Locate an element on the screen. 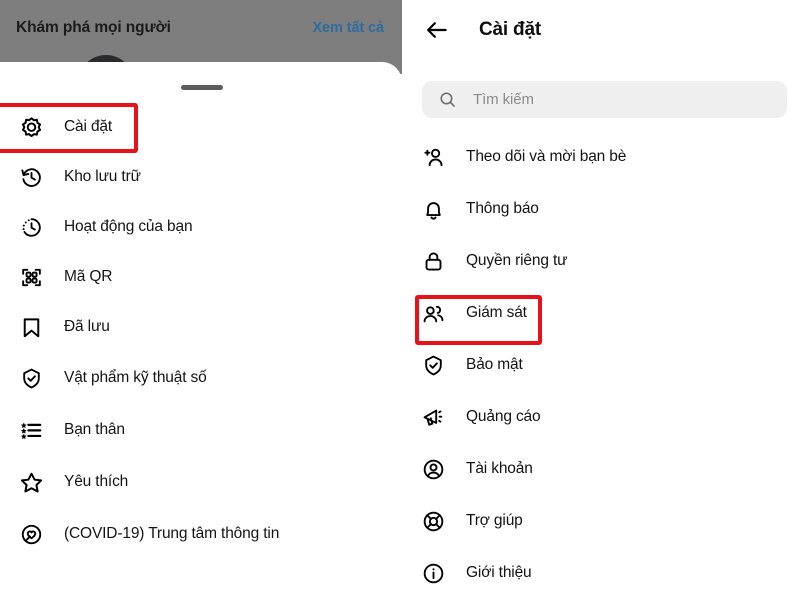 This screenshot has height=600, width=800. settings-item-security: Bảo mật is located at coordinates (601, 365).